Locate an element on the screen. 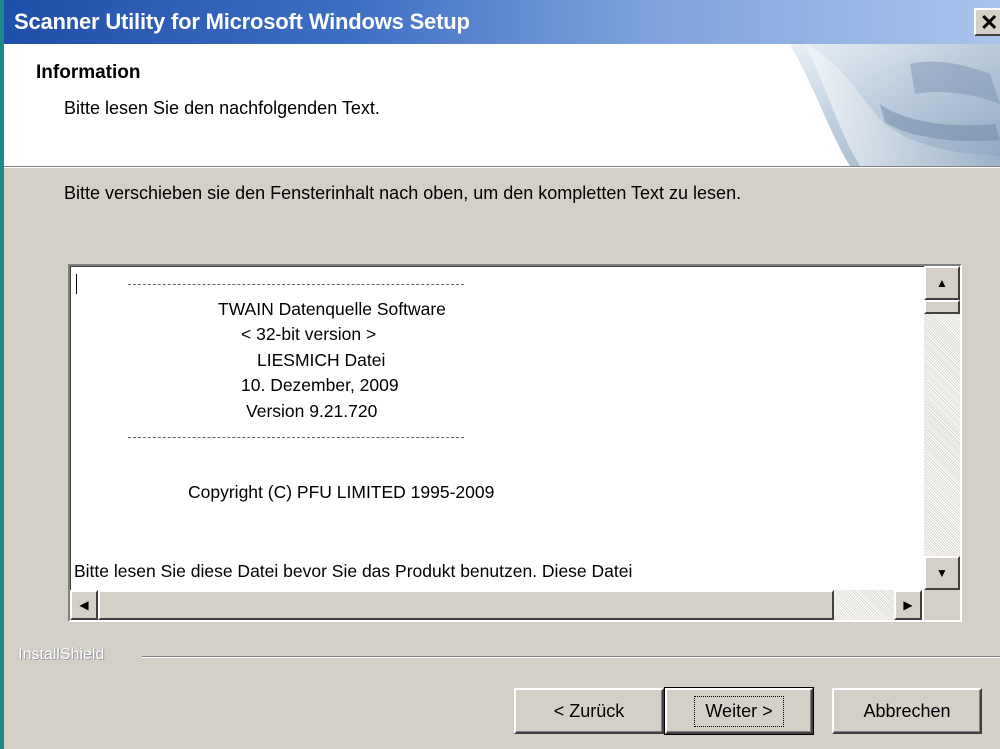 Image resolution: width=1000 pixels, height=749 pixels. arrow-right-icon: ▶ is located at coordinates (908, 605).